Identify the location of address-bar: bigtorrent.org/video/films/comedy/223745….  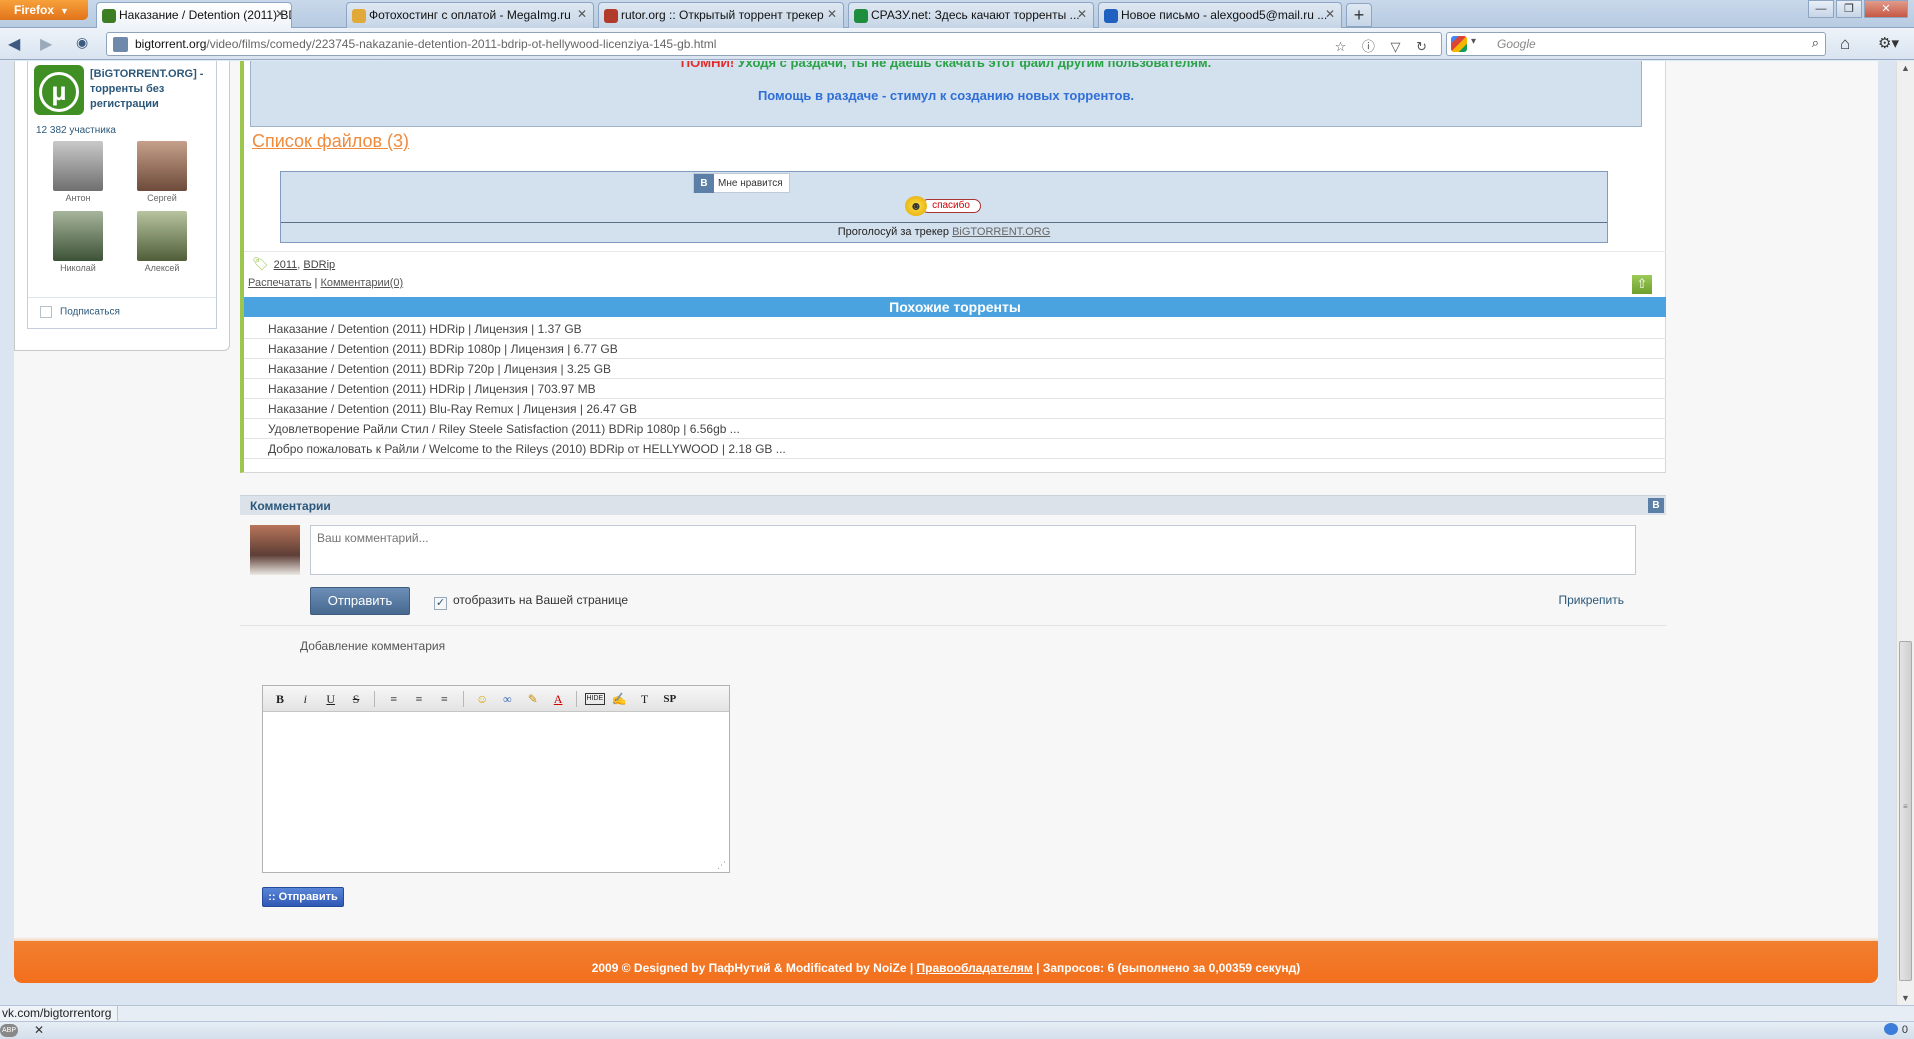
(774, 44).